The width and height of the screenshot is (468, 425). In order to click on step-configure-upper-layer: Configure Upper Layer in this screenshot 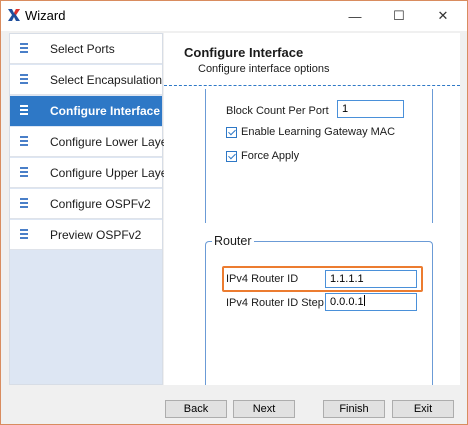, I will do `click(90, 173)`.